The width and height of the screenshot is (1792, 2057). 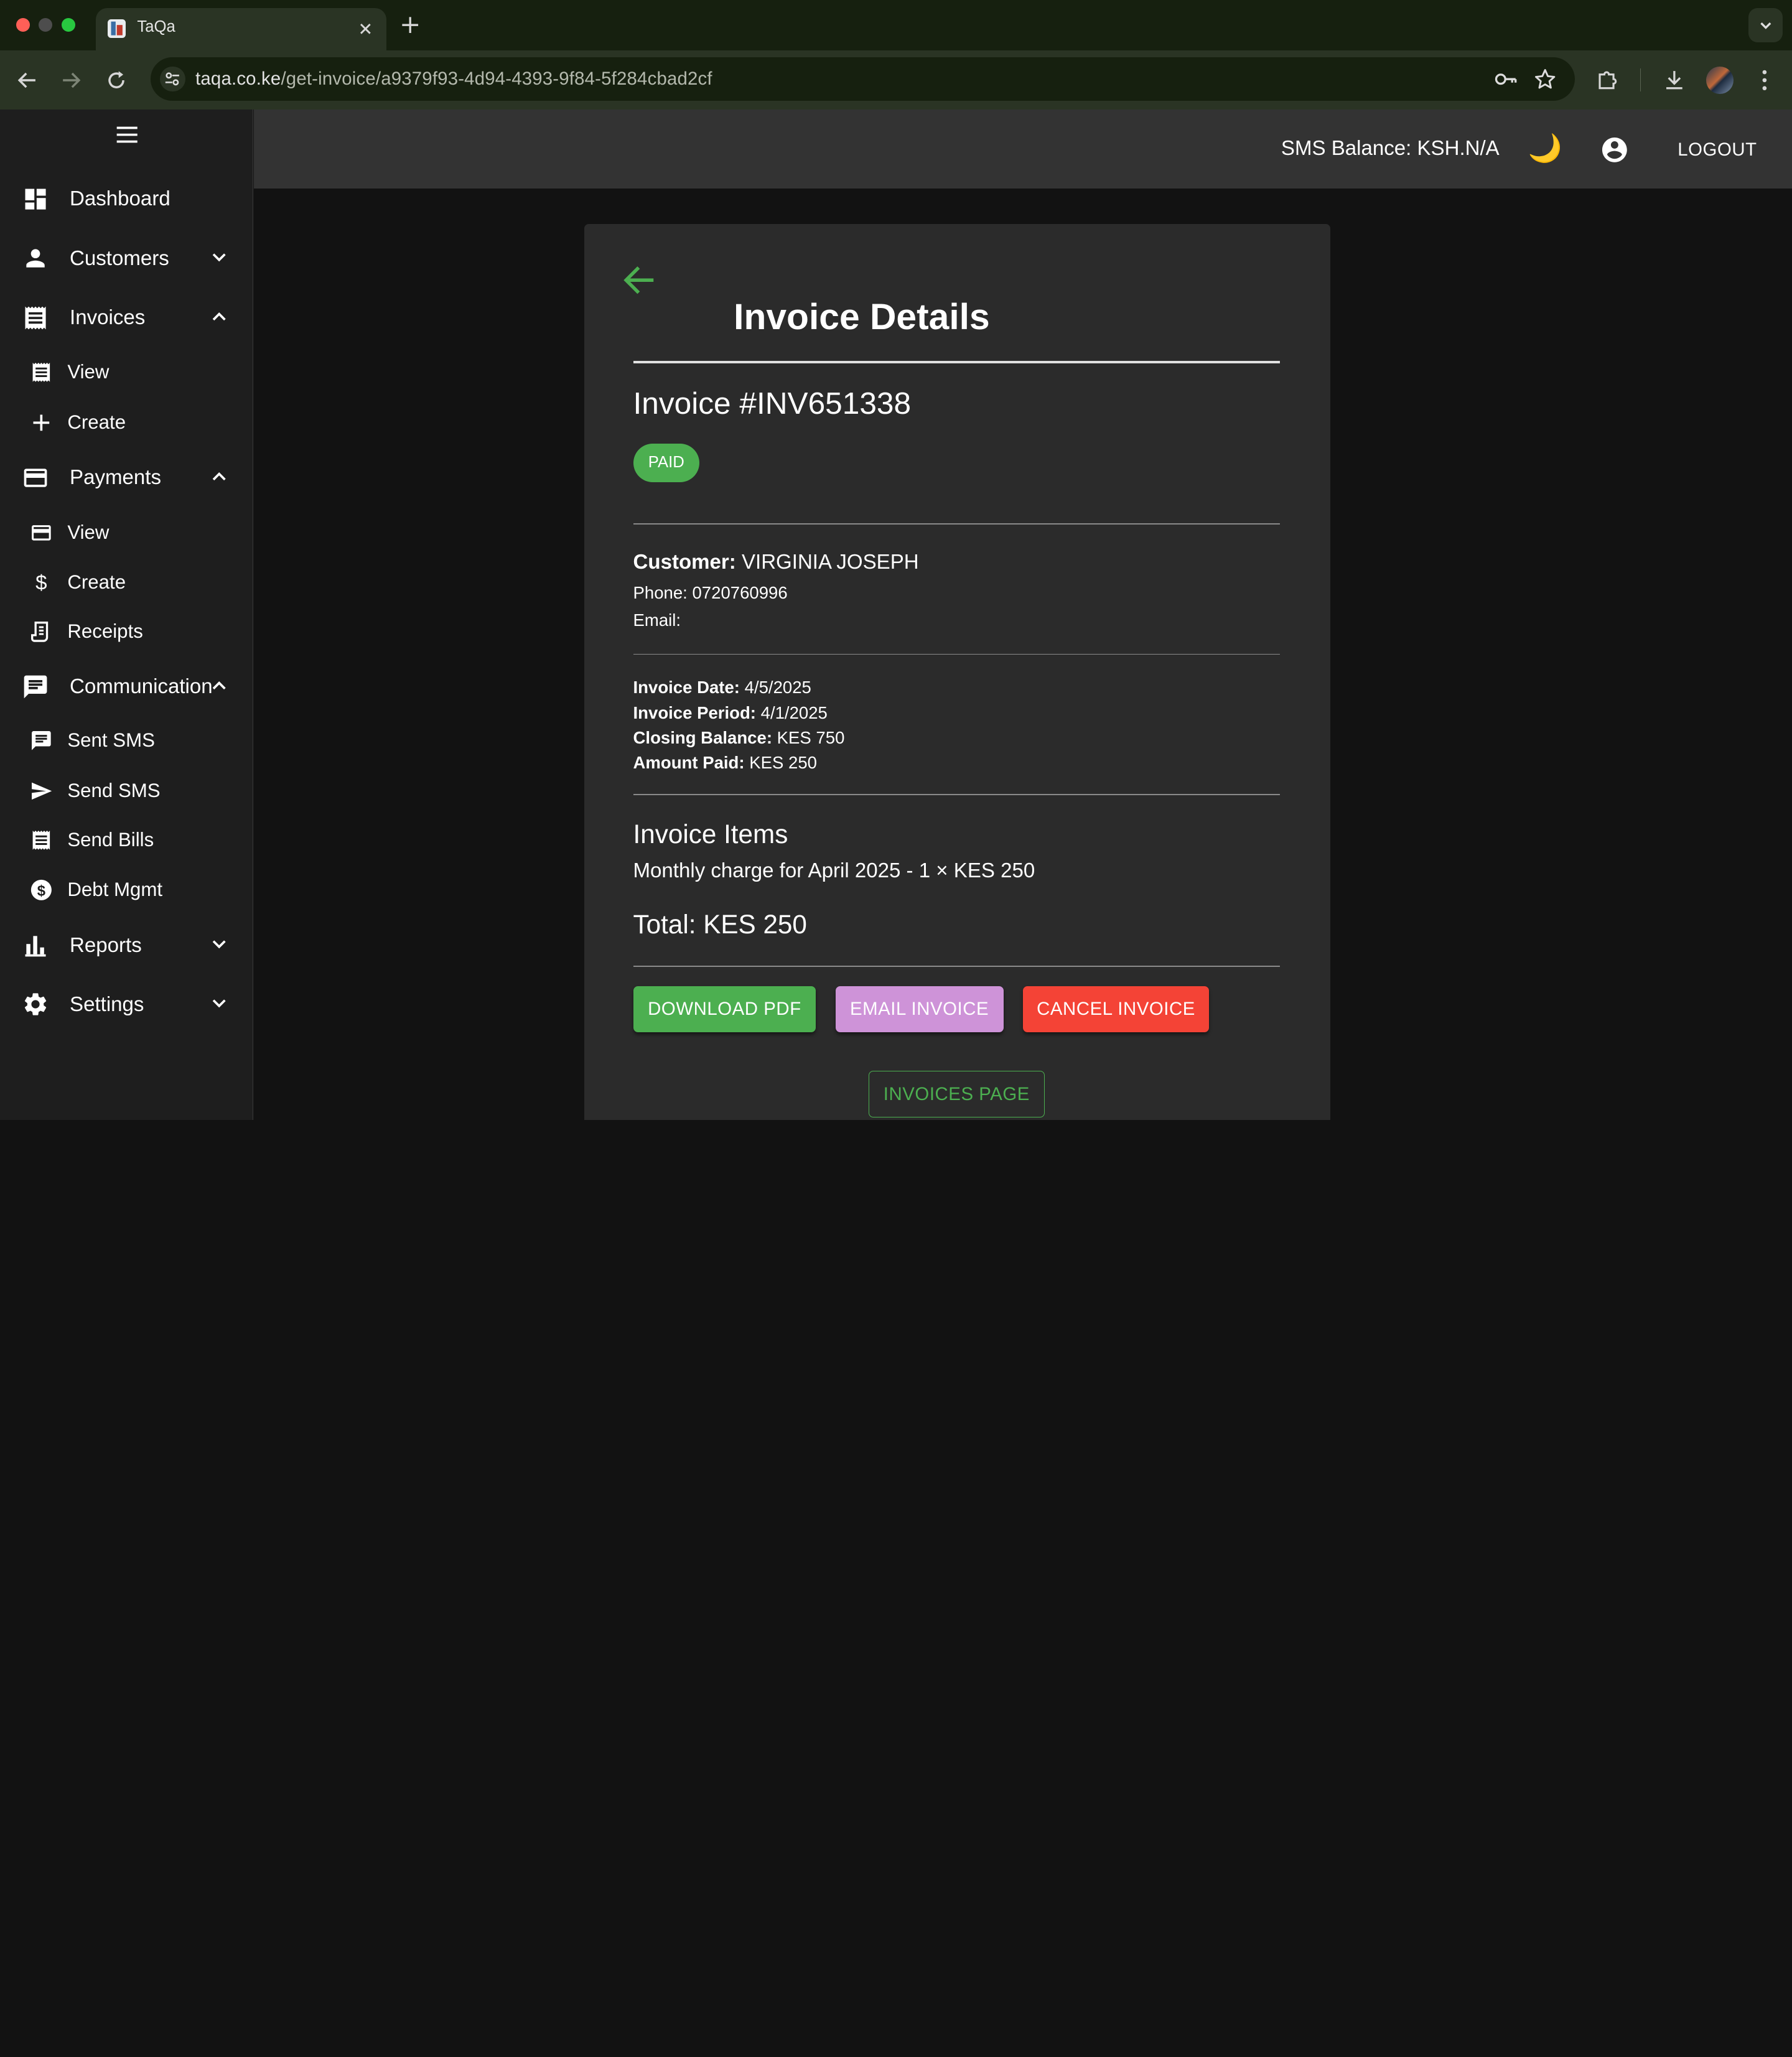 What do you see at coordinates (96, 582) in the screenshot?
I see `sidebar-subitem-label: Create` at bounding box center [96, 582].